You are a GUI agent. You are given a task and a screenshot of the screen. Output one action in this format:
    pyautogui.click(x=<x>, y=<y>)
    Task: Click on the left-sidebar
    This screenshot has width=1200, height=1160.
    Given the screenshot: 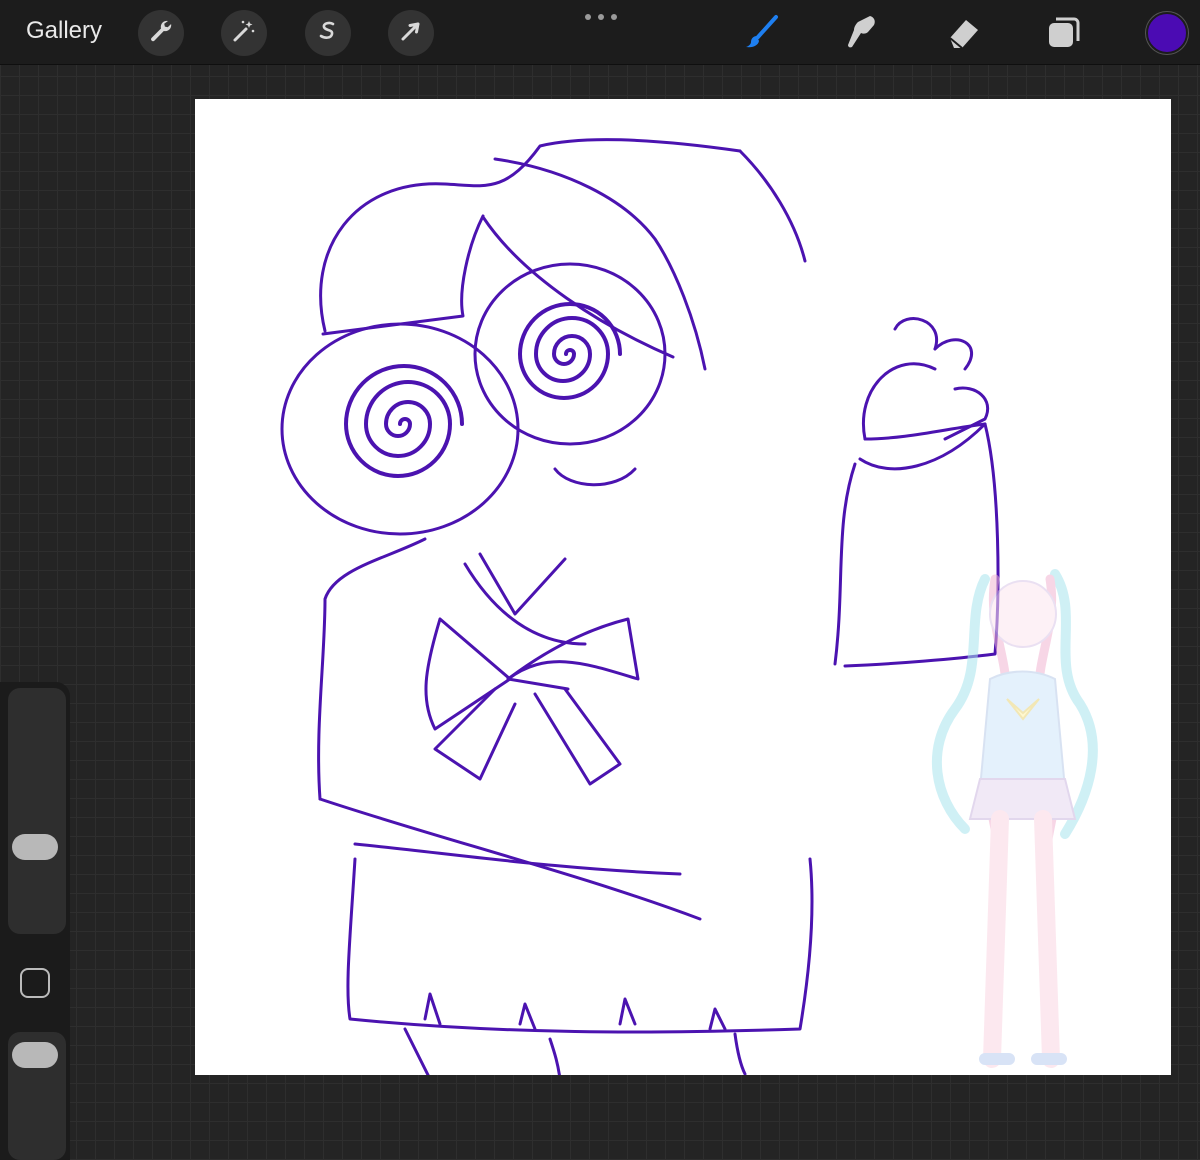 What is the action you would take?
    pyautogui.click(x=35, y=921)
    